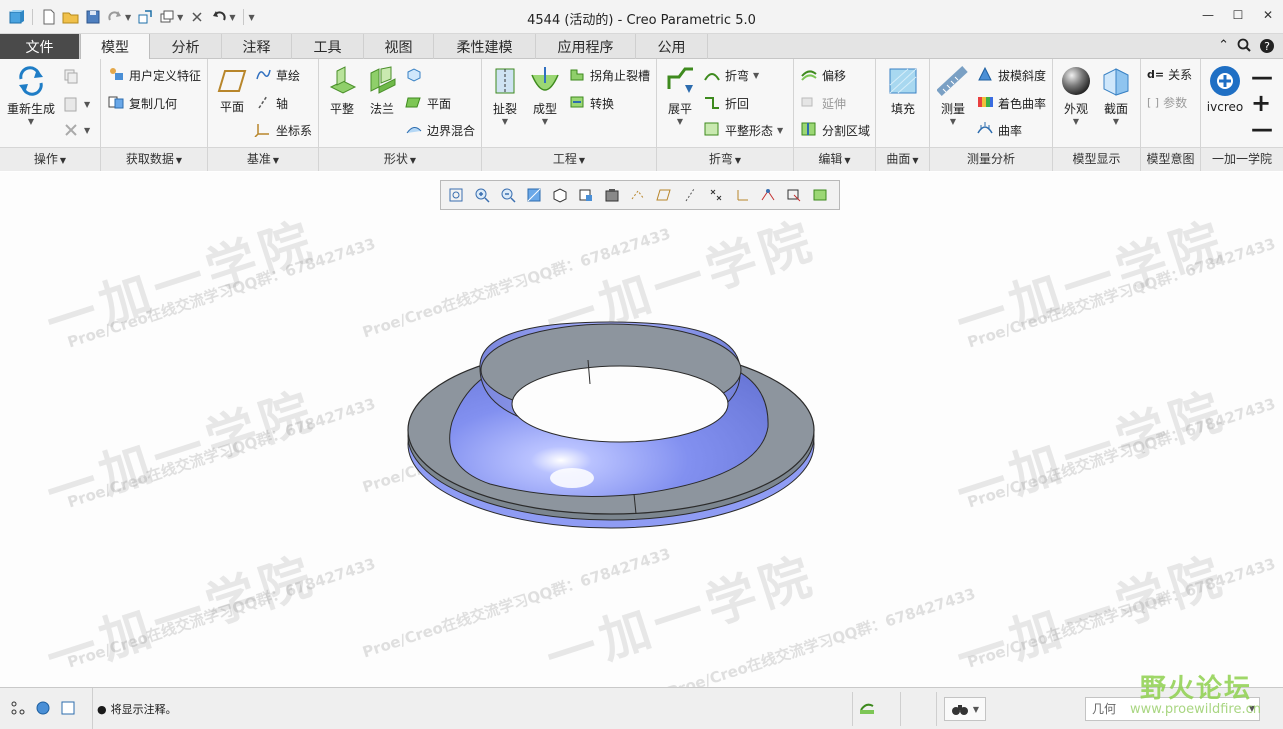  I want to click on unbend-button: 展平 ▼, so click(680, 95).